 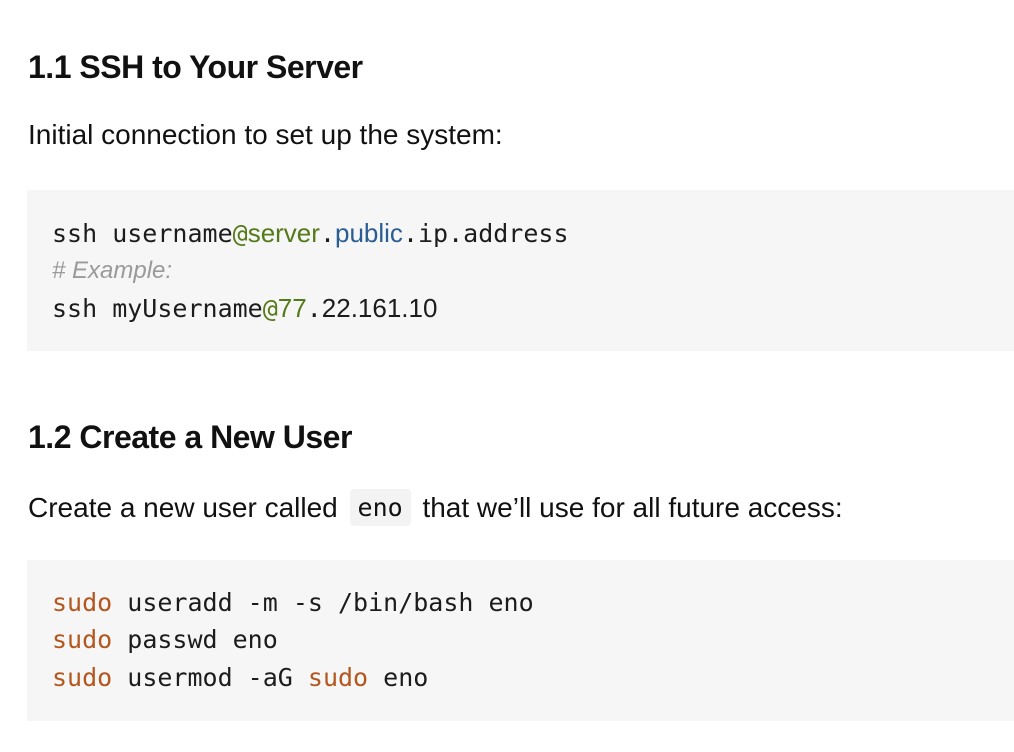 I want to click on inline-code-eno: eno, so click(x=380, y=507).